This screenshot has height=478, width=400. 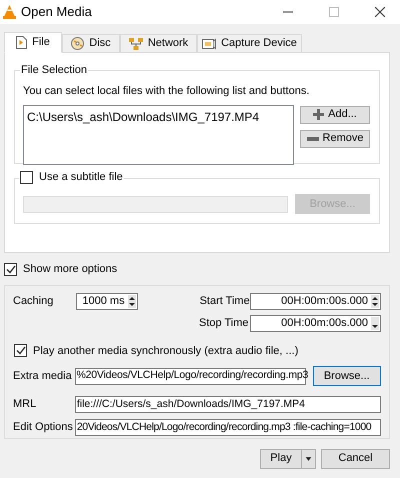 I want to click on extra-media-label: Extra media, so click(x=43, y=376).